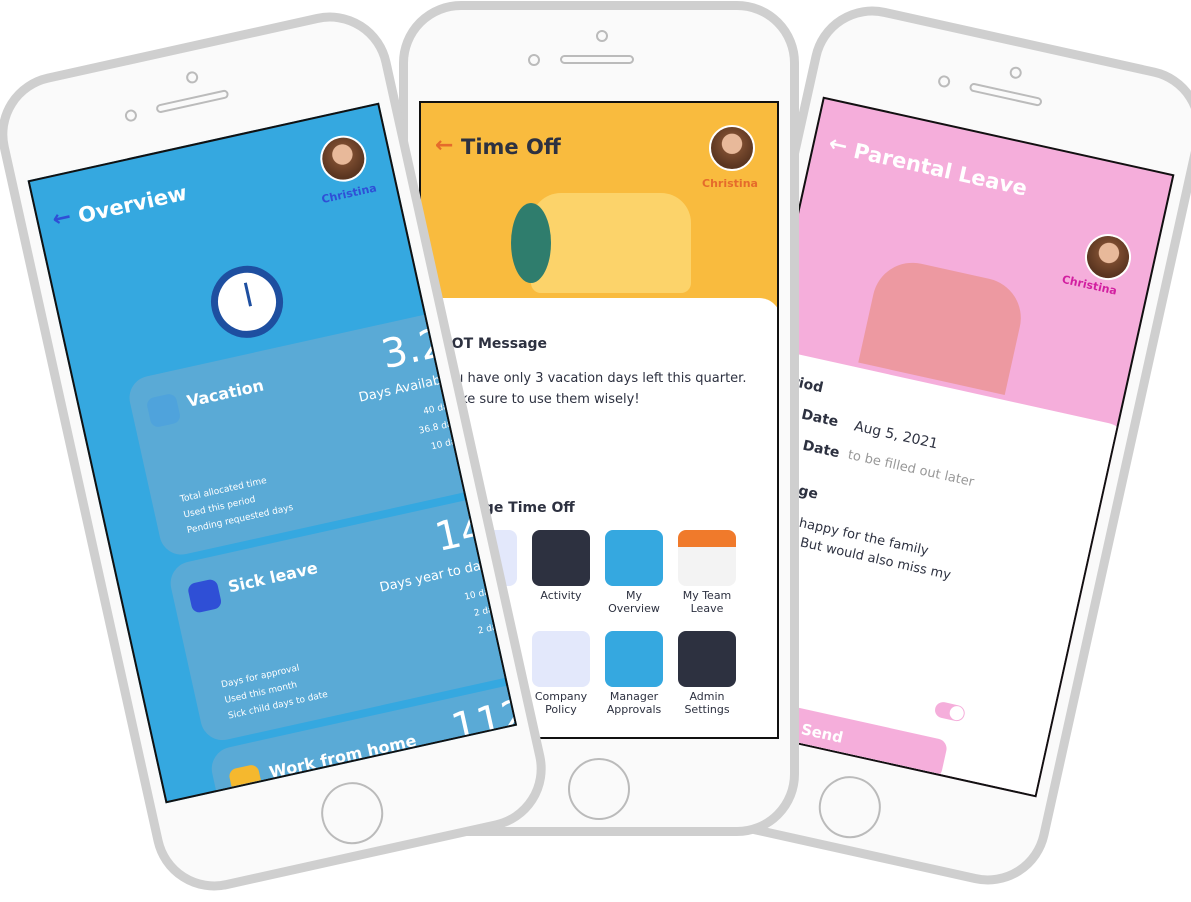  I want to click on bot-message-title: BOT Message, so click(494, 344).